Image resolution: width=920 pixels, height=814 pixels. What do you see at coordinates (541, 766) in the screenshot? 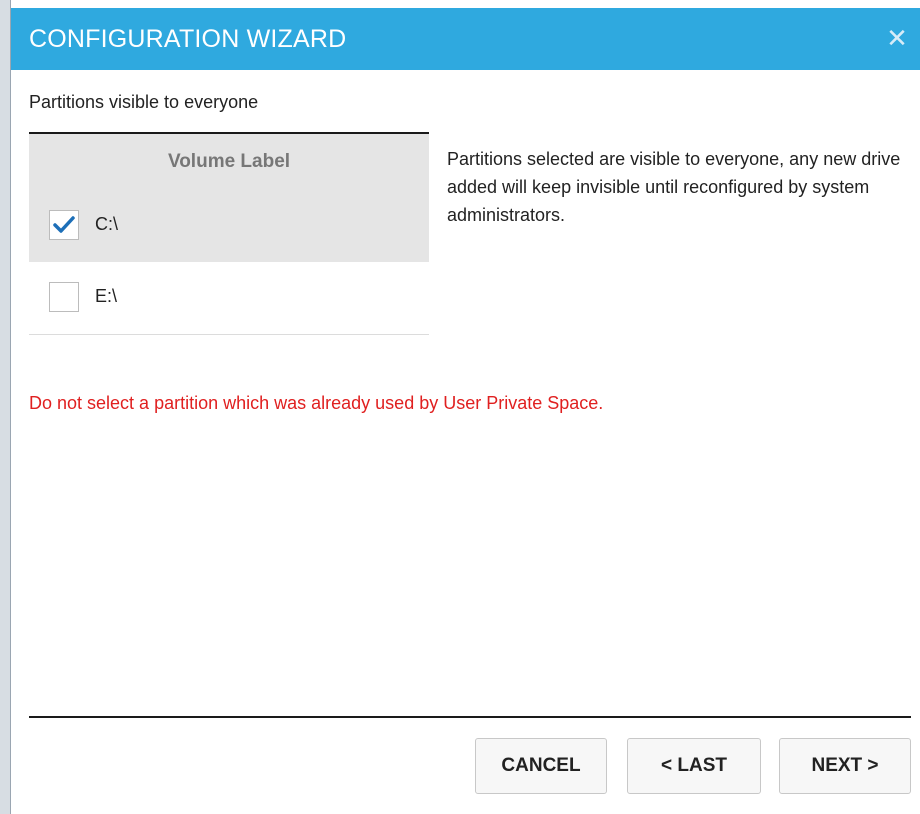
I see `cancel-button: CANCEL` at bounding box center [541, 766].